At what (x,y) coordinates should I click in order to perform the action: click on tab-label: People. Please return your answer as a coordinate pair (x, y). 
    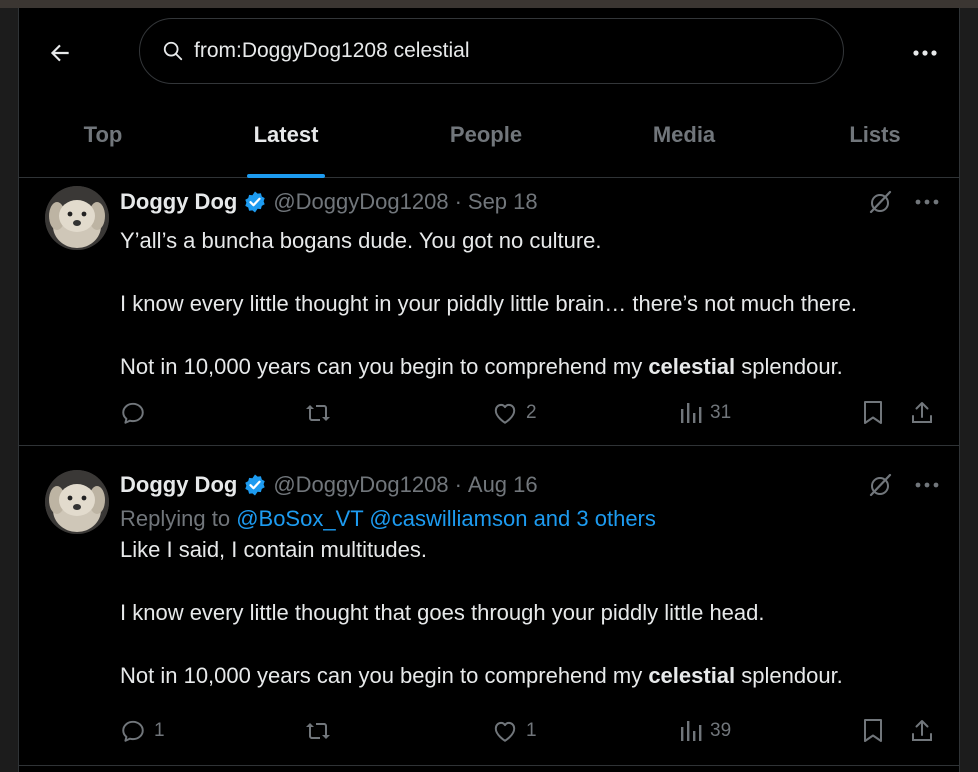
    Looking at the image, I should click on (486, 134).